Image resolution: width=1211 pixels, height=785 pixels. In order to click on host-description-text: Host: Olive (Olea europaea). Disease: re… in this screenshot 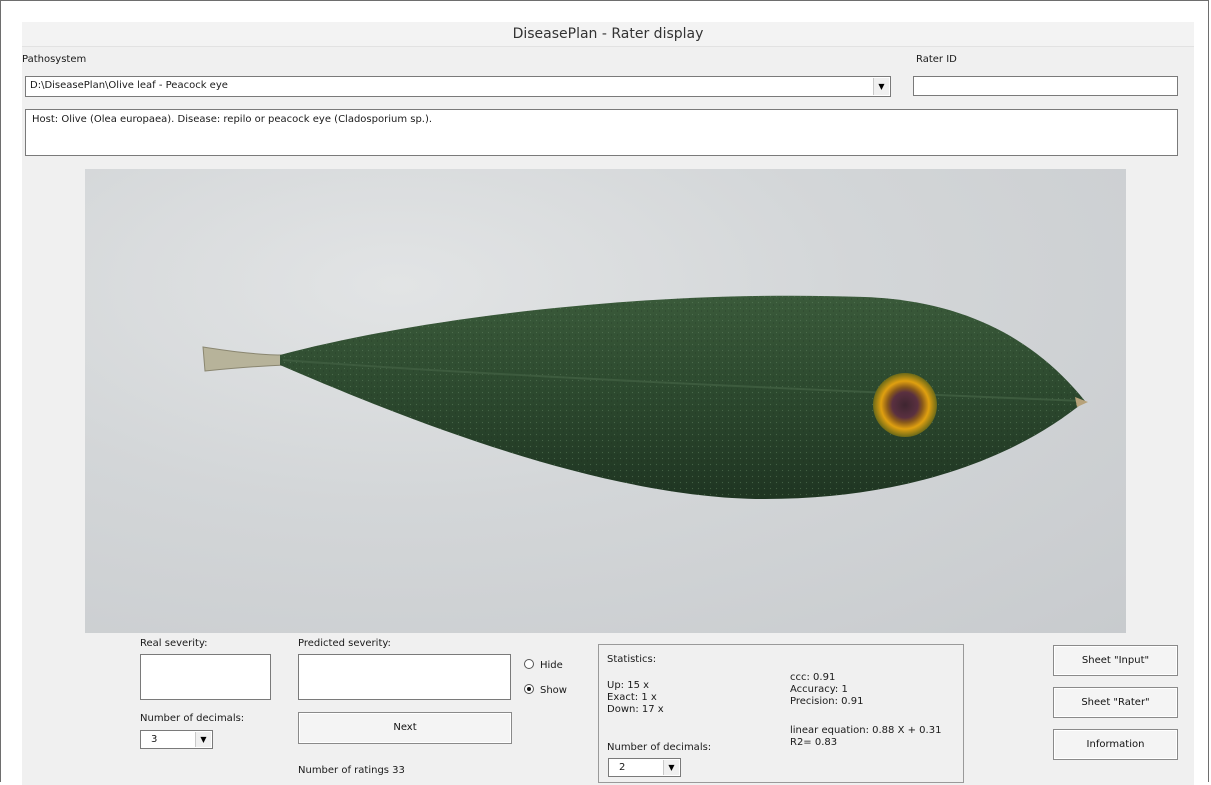, I will do `click(232, 119)`.